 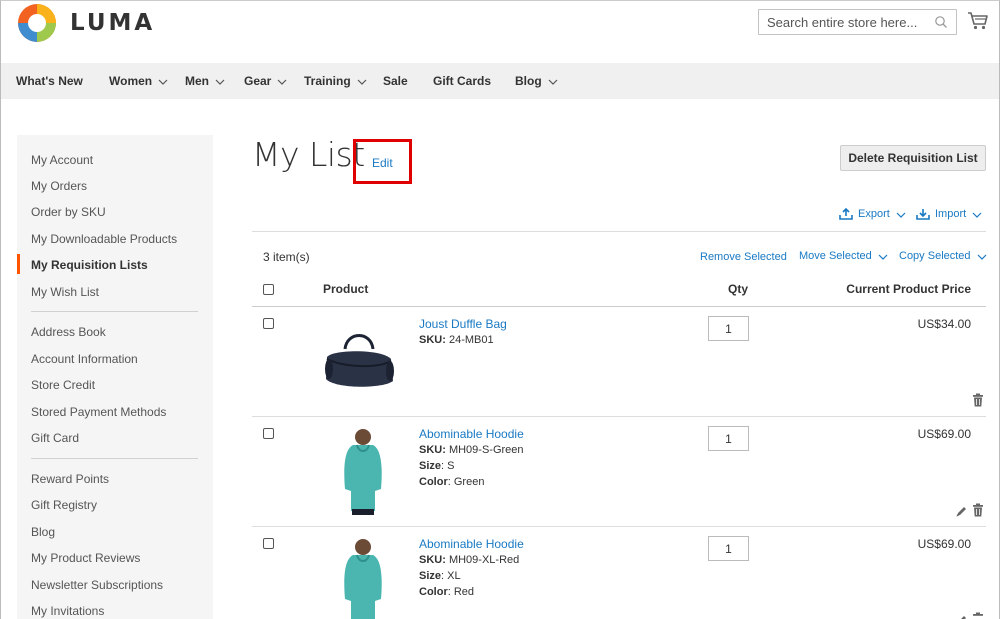 I want to click on sidebar-item-stored-payment-methods: Stored Payment Methods, so click(x=98, y=412).